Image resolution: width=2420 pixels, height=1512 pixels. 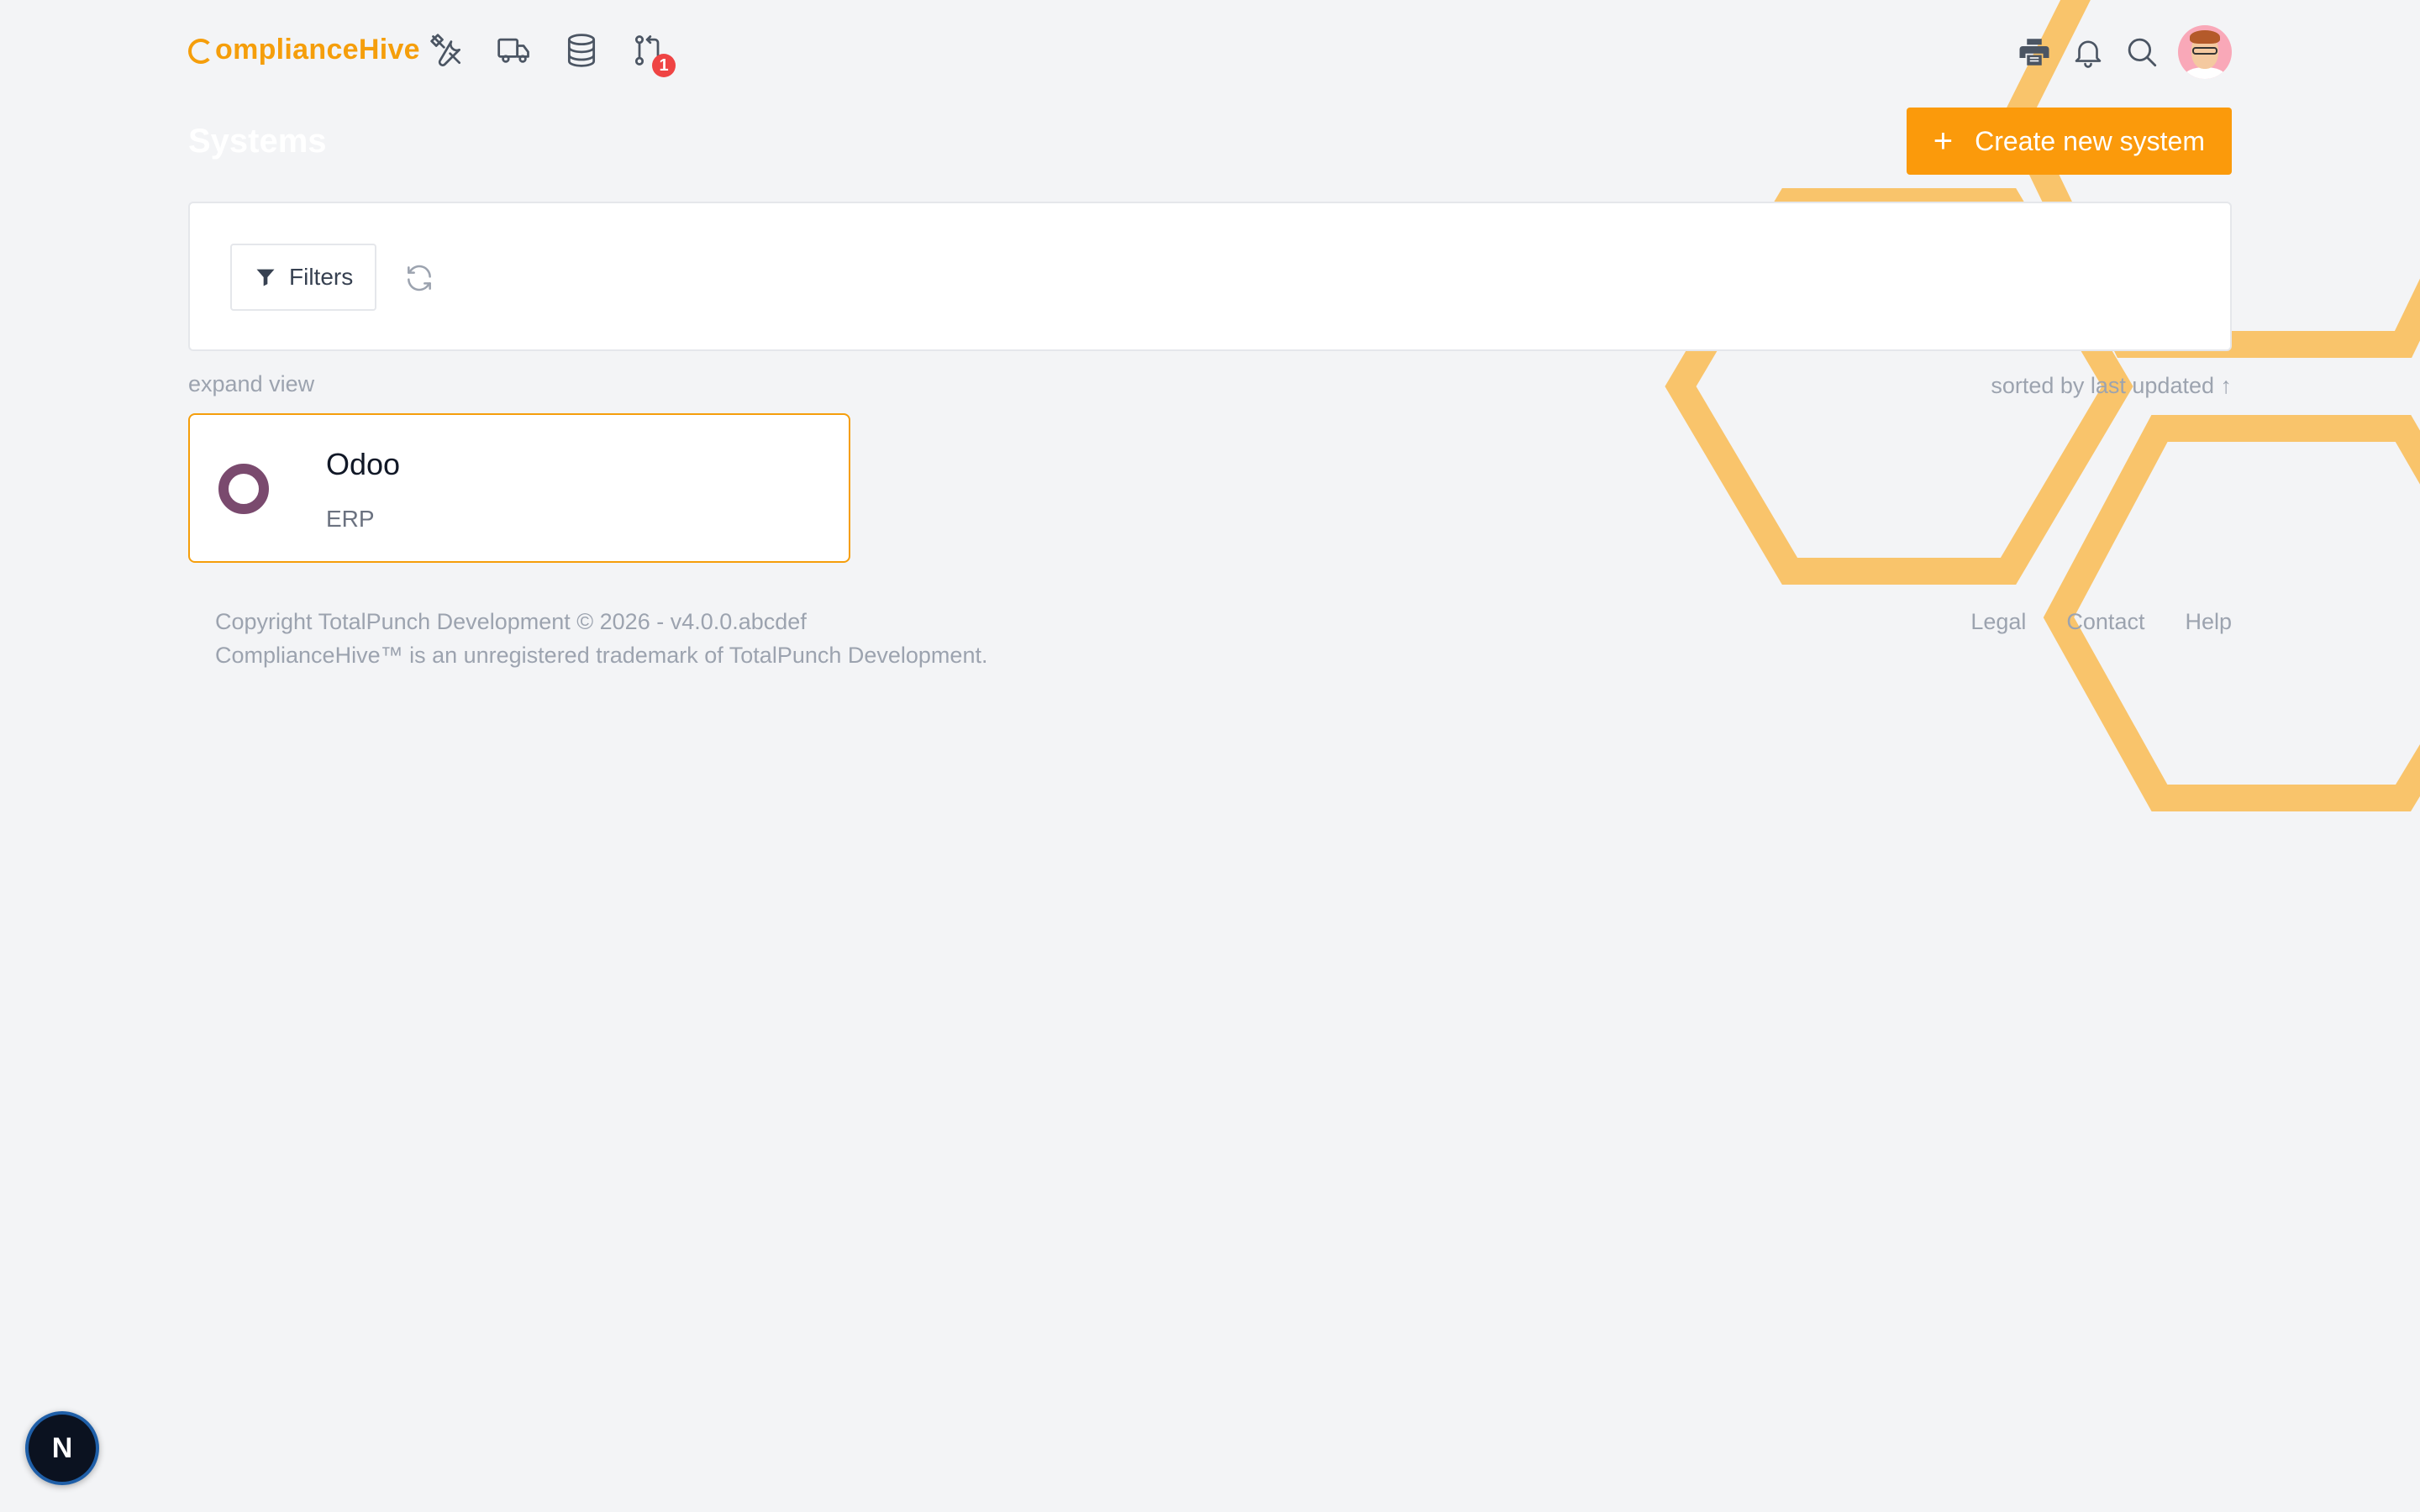 I want to click on page-title: Systems, so click(x=257, y=141).